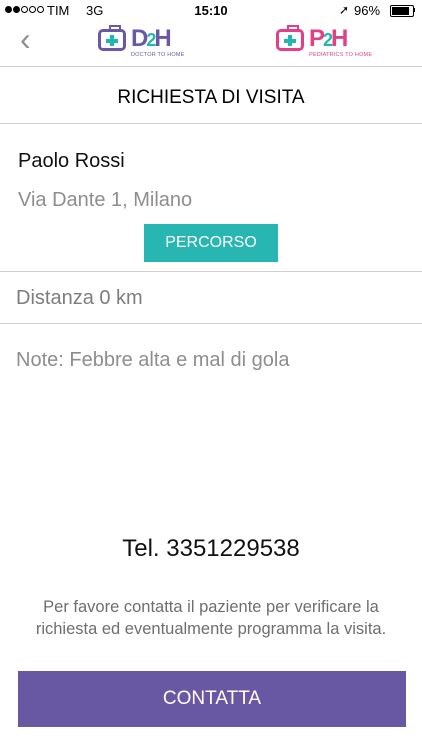 Image resolution: width=422 pixels, height=750 pixels. What do you see at coordinates (151, 39) in the screenshot?
I see `logo-mark: D2H` at bounding box center [151, 39].